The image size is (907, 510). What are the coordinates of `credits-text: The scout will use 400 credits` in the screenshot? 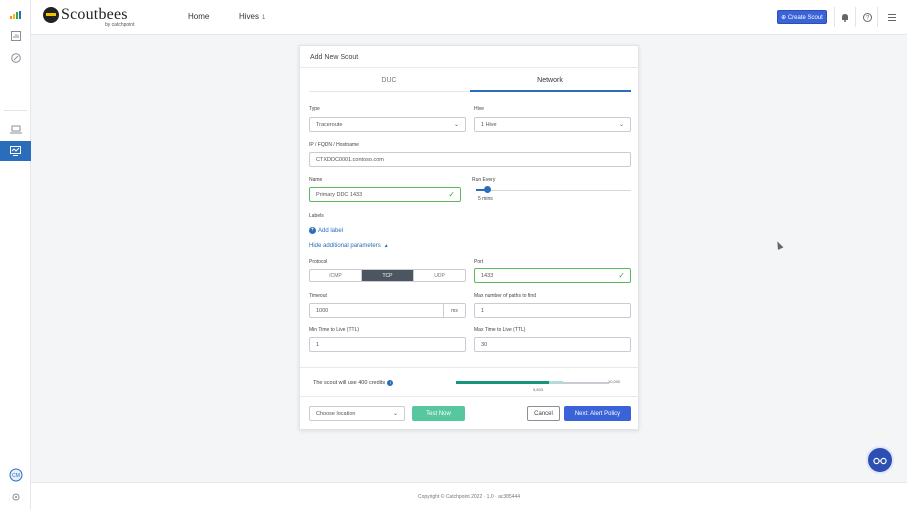 It's located at (349, 383).